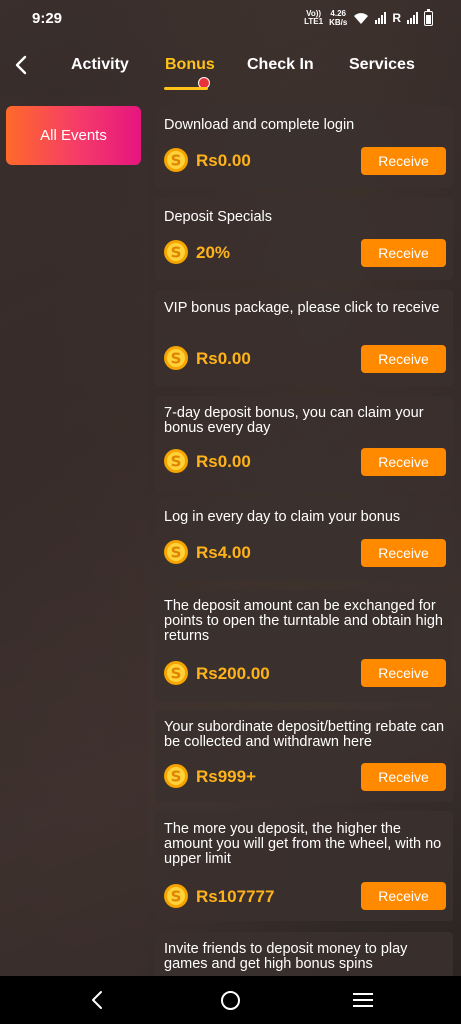 This screenshot has height=1024, width=461. What do you see at coordinates (230, 65) in the screenshot?
I see `top-nav: Activity Bonus Check In Services` at bounding box center [230, 65].